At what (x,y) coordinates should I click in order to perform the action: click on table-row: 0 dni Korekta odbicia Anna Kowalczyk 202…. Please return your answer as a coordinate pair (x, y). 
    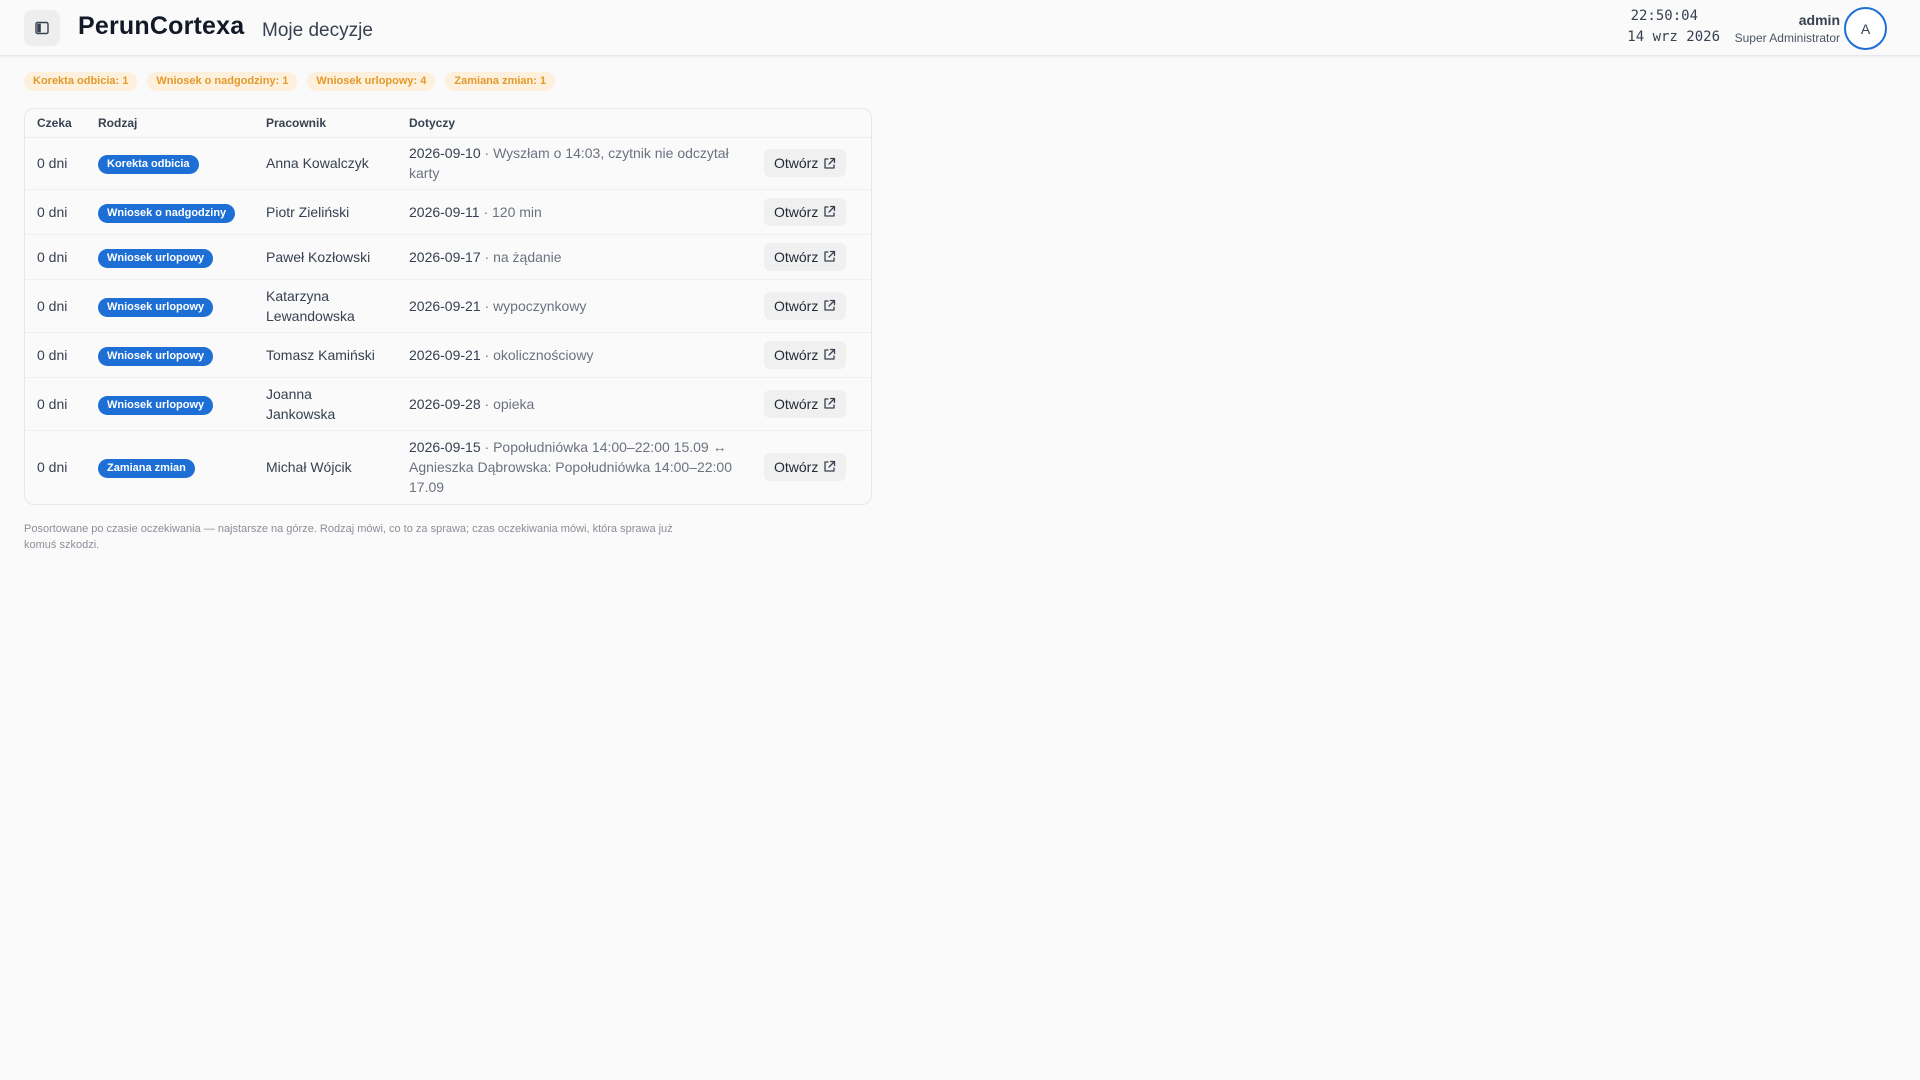
    Looking at the image, I should click on (448, 163).